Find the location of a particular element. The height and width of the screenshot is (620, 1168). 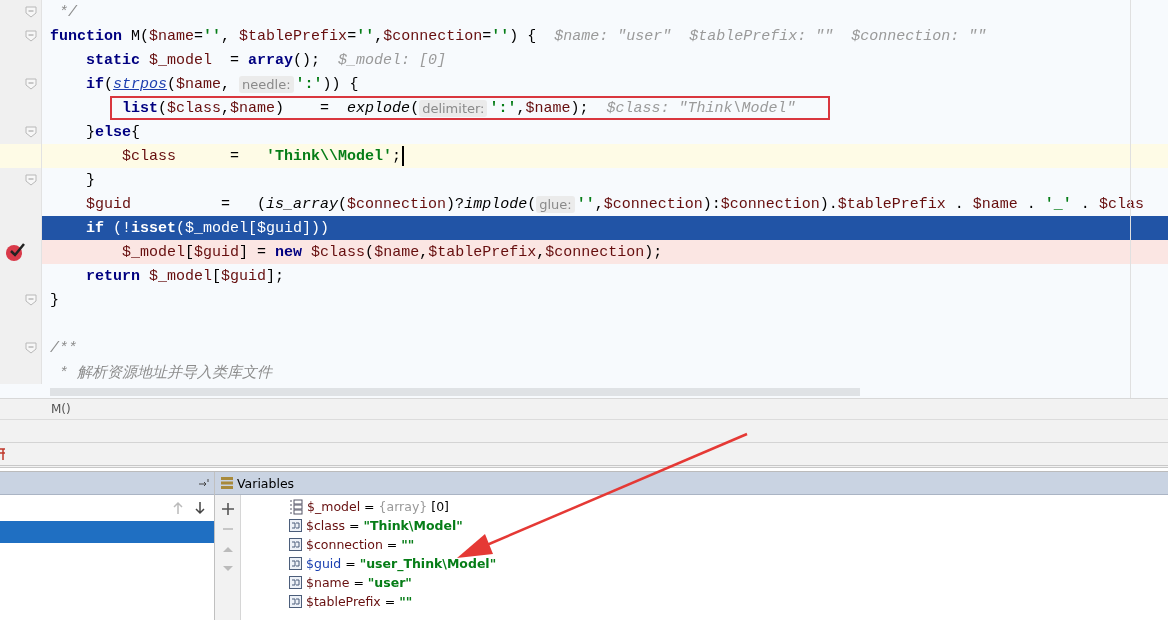

variable-row: $name = "user" is located at coordinates (393, 582).